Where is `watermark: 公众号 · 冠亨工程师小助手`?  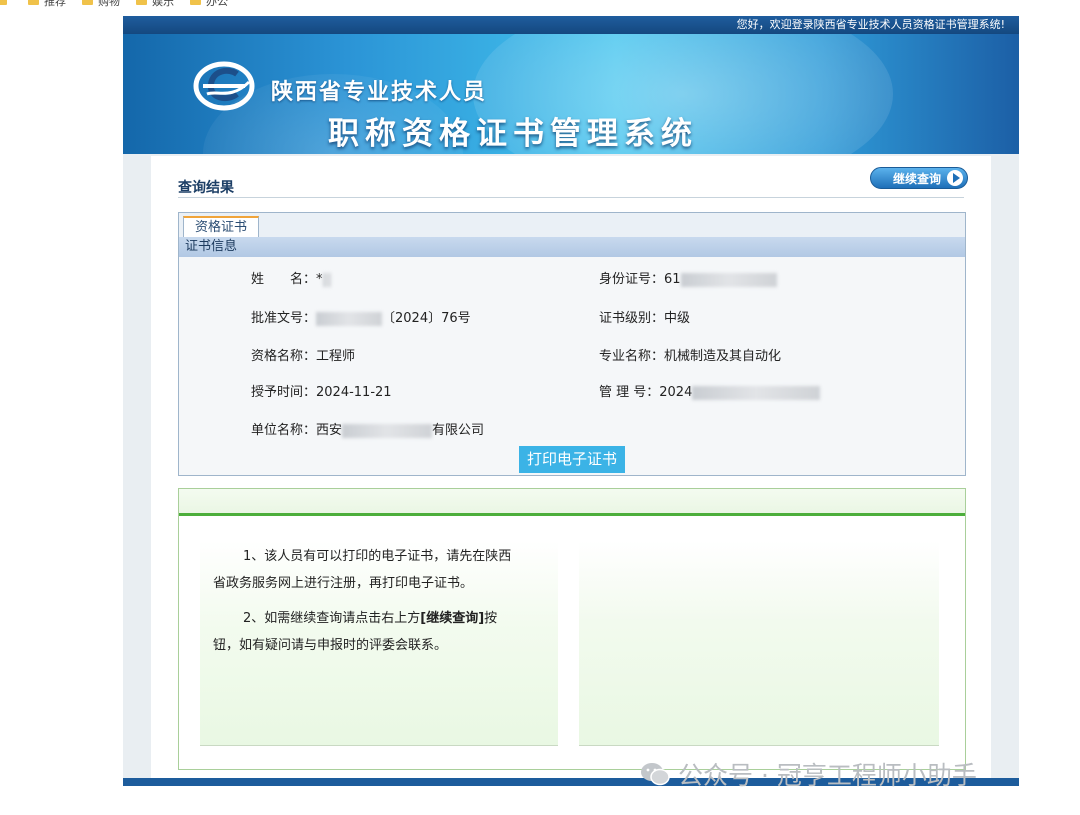 watermark: 公众号 · 冠亨工程师小助手 is located at coordinates (808, 774).